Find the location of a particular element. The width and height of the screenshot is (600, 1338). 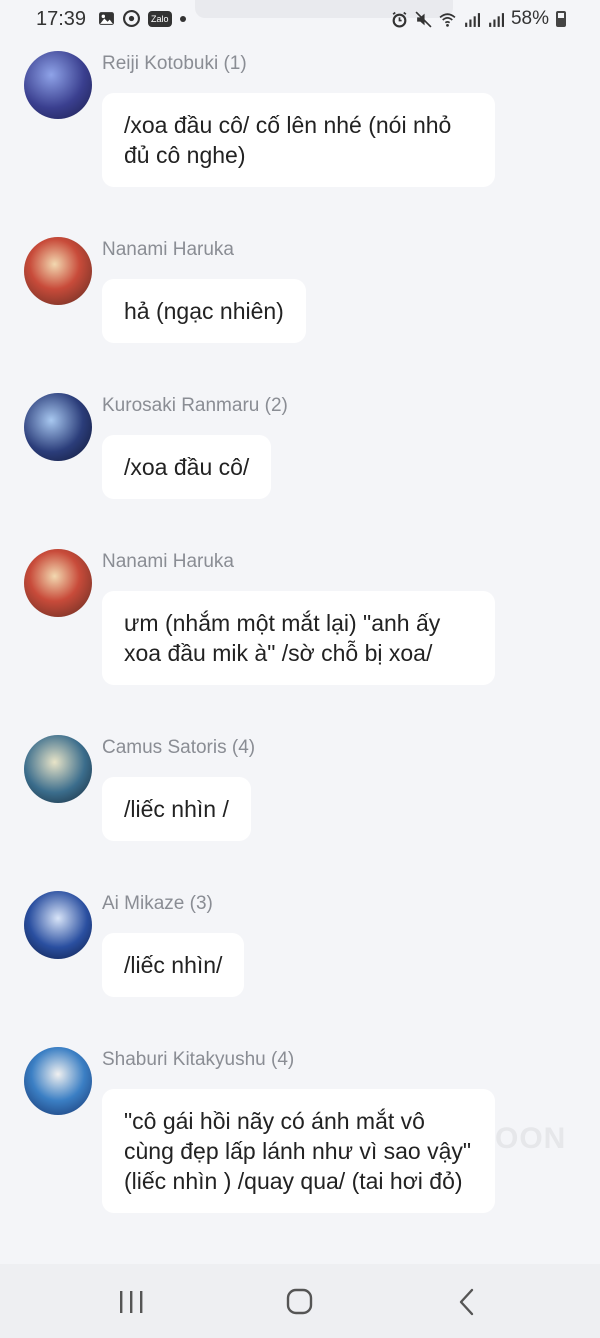

message-bubble: /liếc nhìn / is located at coordinates (176, 809).